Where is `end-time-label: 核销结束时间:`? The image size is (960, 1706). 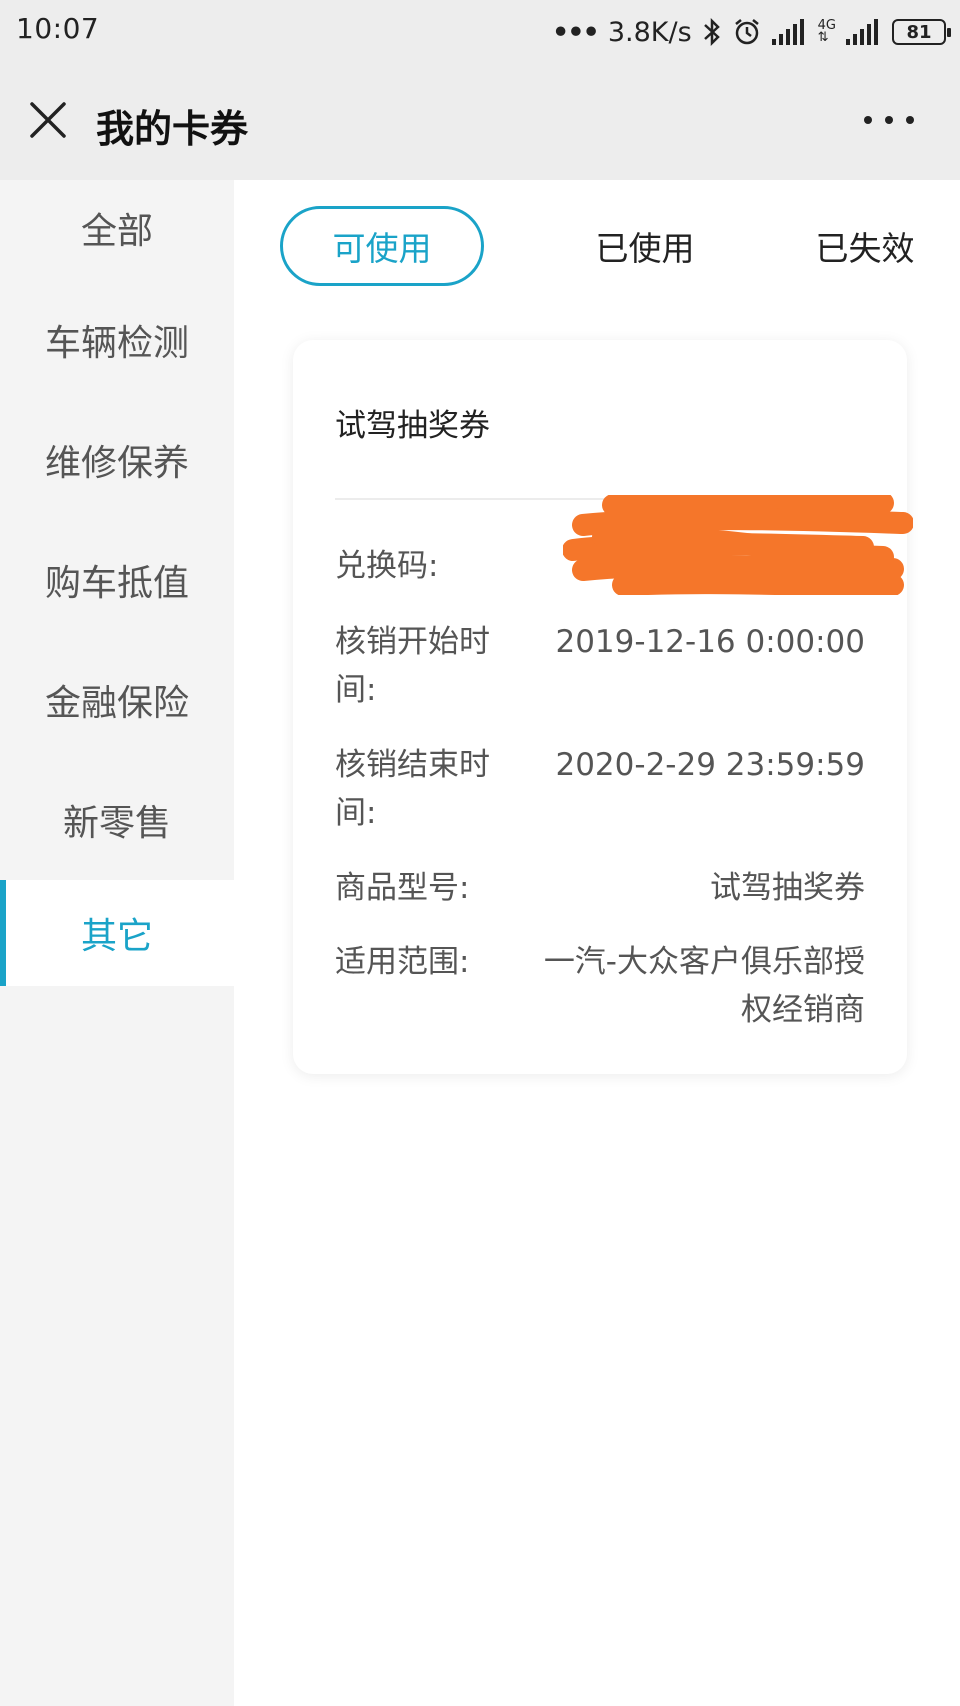 end-time-label: 核销结束时间: is located at coordinates (412, 789).